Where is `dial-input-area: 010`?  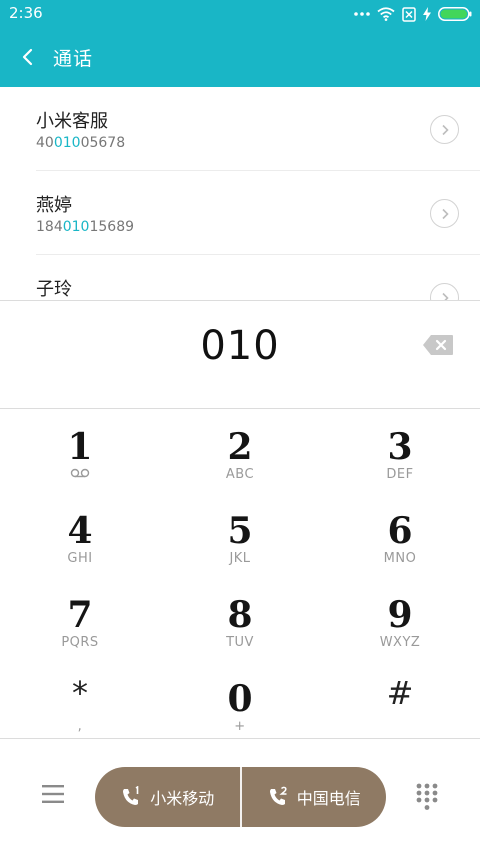
dial-input-area: 010 is located at coordinates (240, 354).